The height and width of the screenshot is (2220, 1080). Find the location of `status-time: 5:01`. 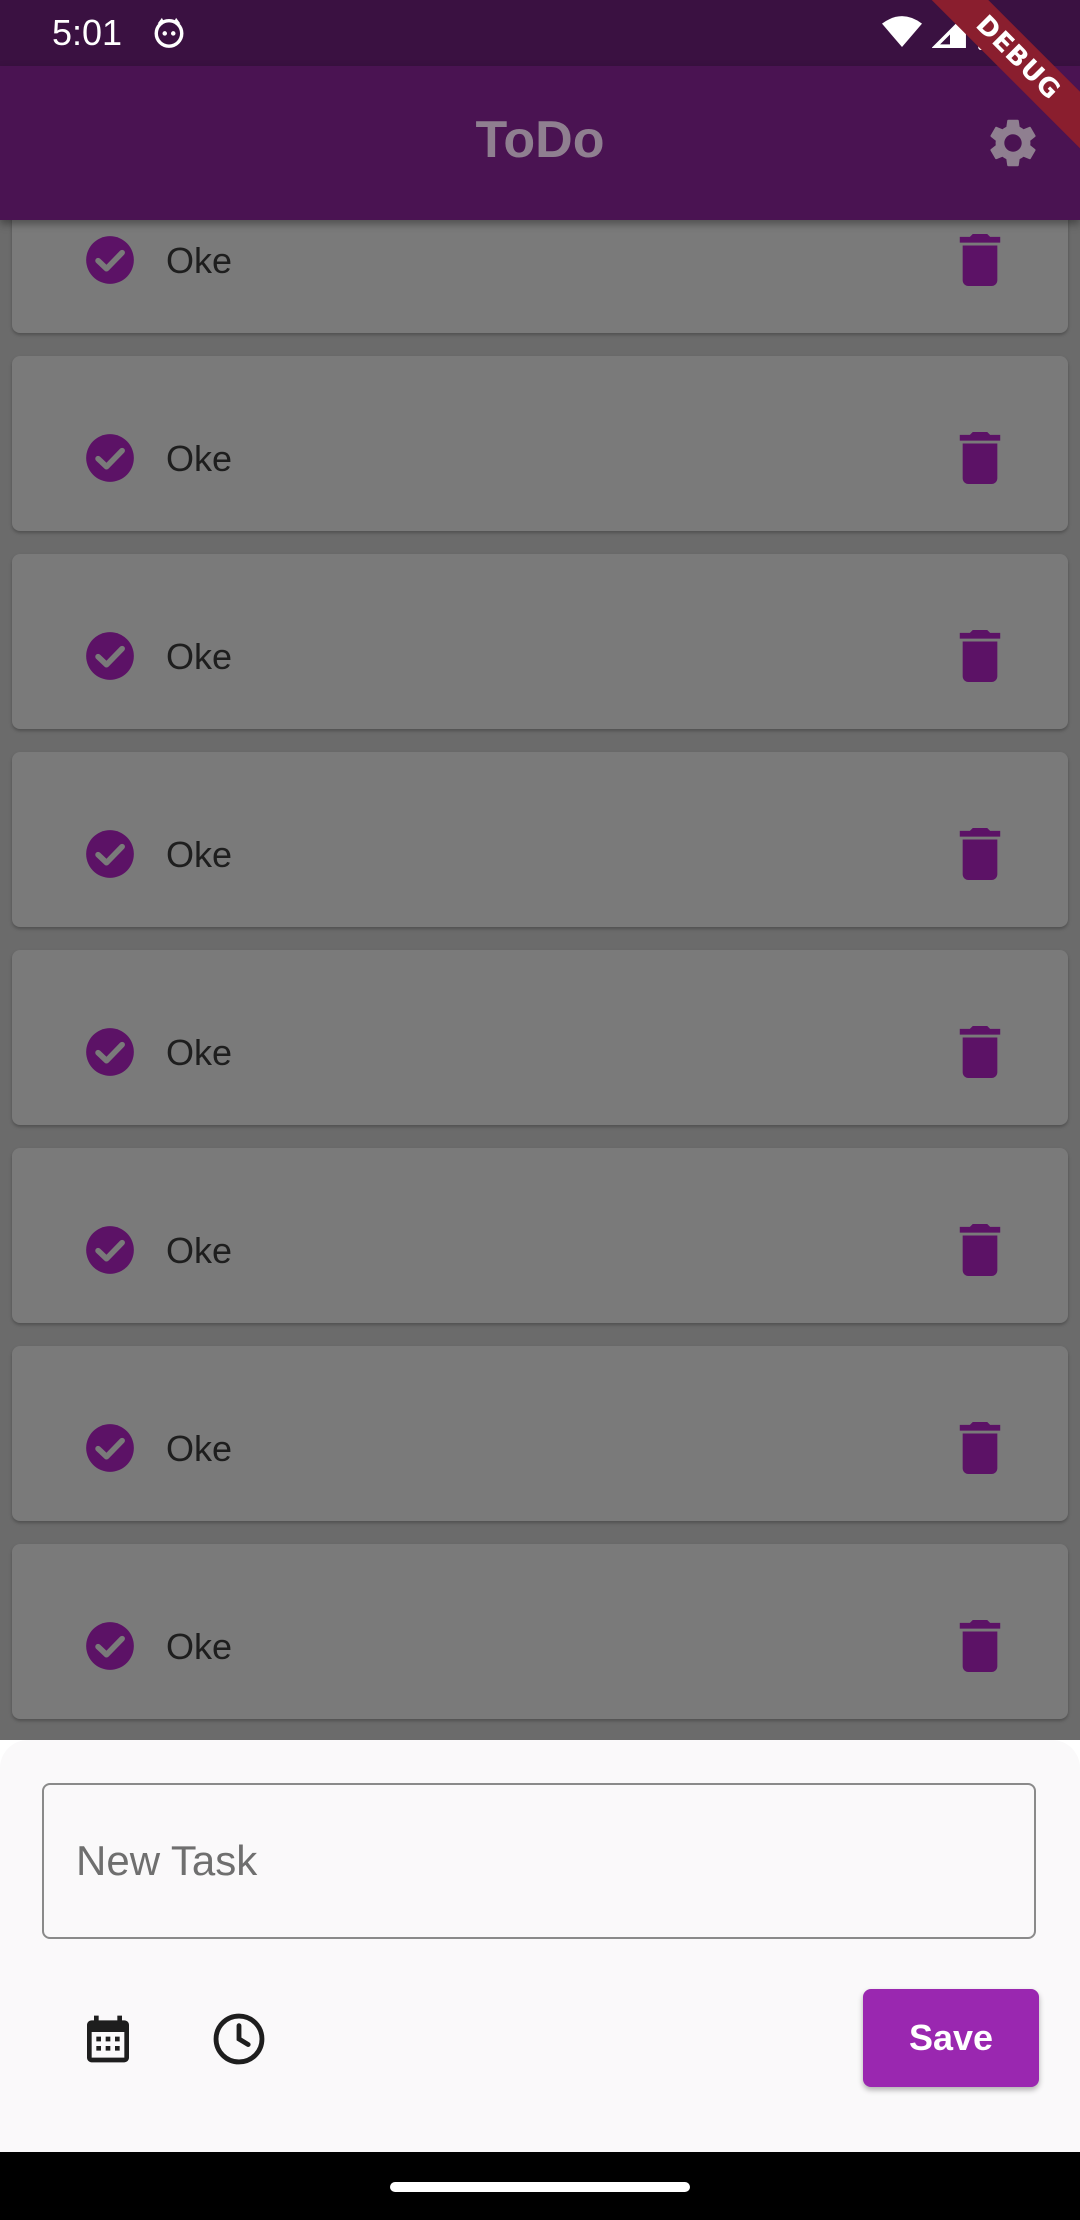

status-time: 5:01 is located at coordinates (87, 32).